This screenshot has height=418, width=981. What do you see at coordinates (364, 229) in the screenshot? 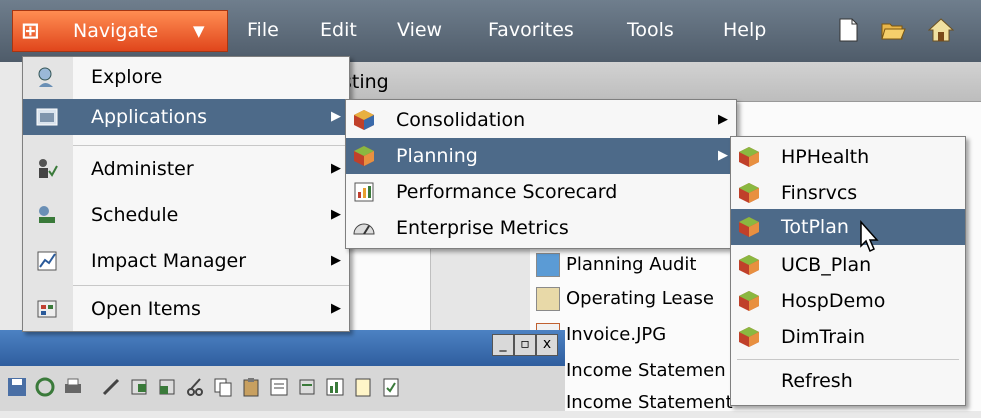
I see `metrics-icon` at bounding box center [364, 229].